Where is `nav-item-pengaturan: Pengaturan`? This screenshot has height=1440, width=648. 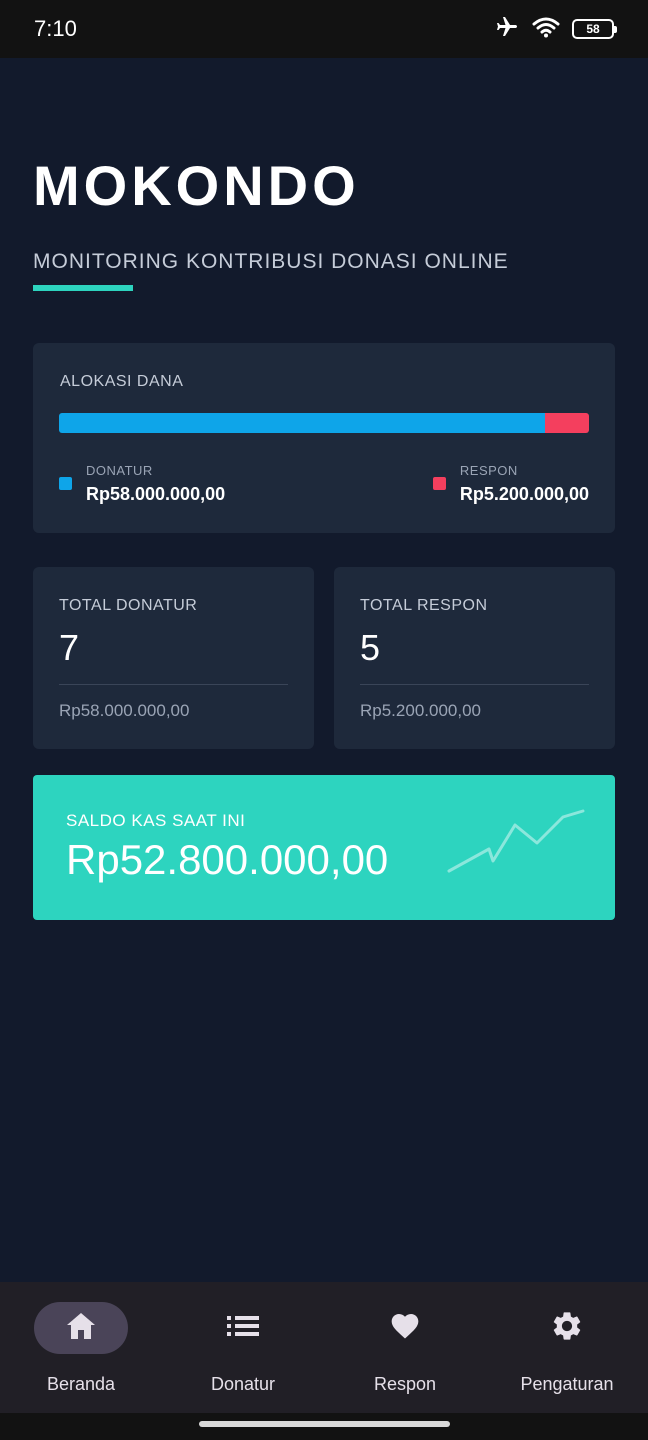
nav-item-pengaturan: Pengaturan is located at coordinates (567, 1347).